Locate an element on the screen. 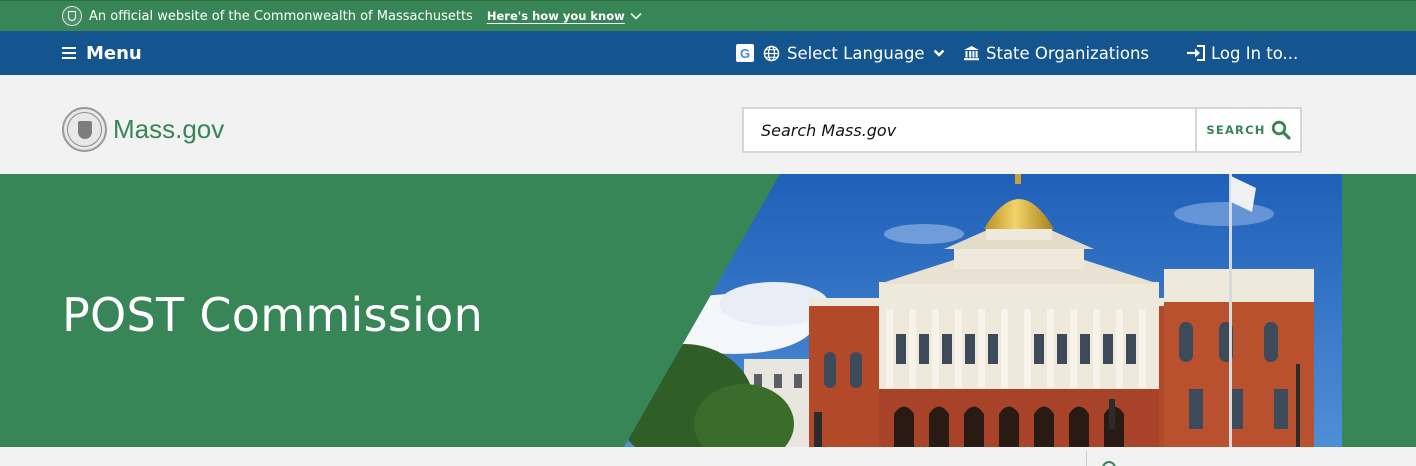 The width and height of the screenshot is (1416, 466). how-you-know-label: Here's how you know is located at coordinates (555, 16).